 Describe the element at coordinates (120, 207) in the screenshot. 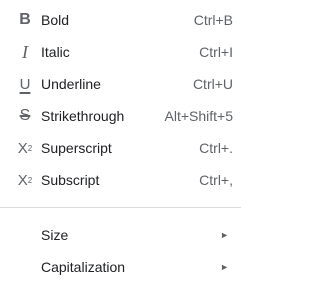

I see `menu-separator` at that location.